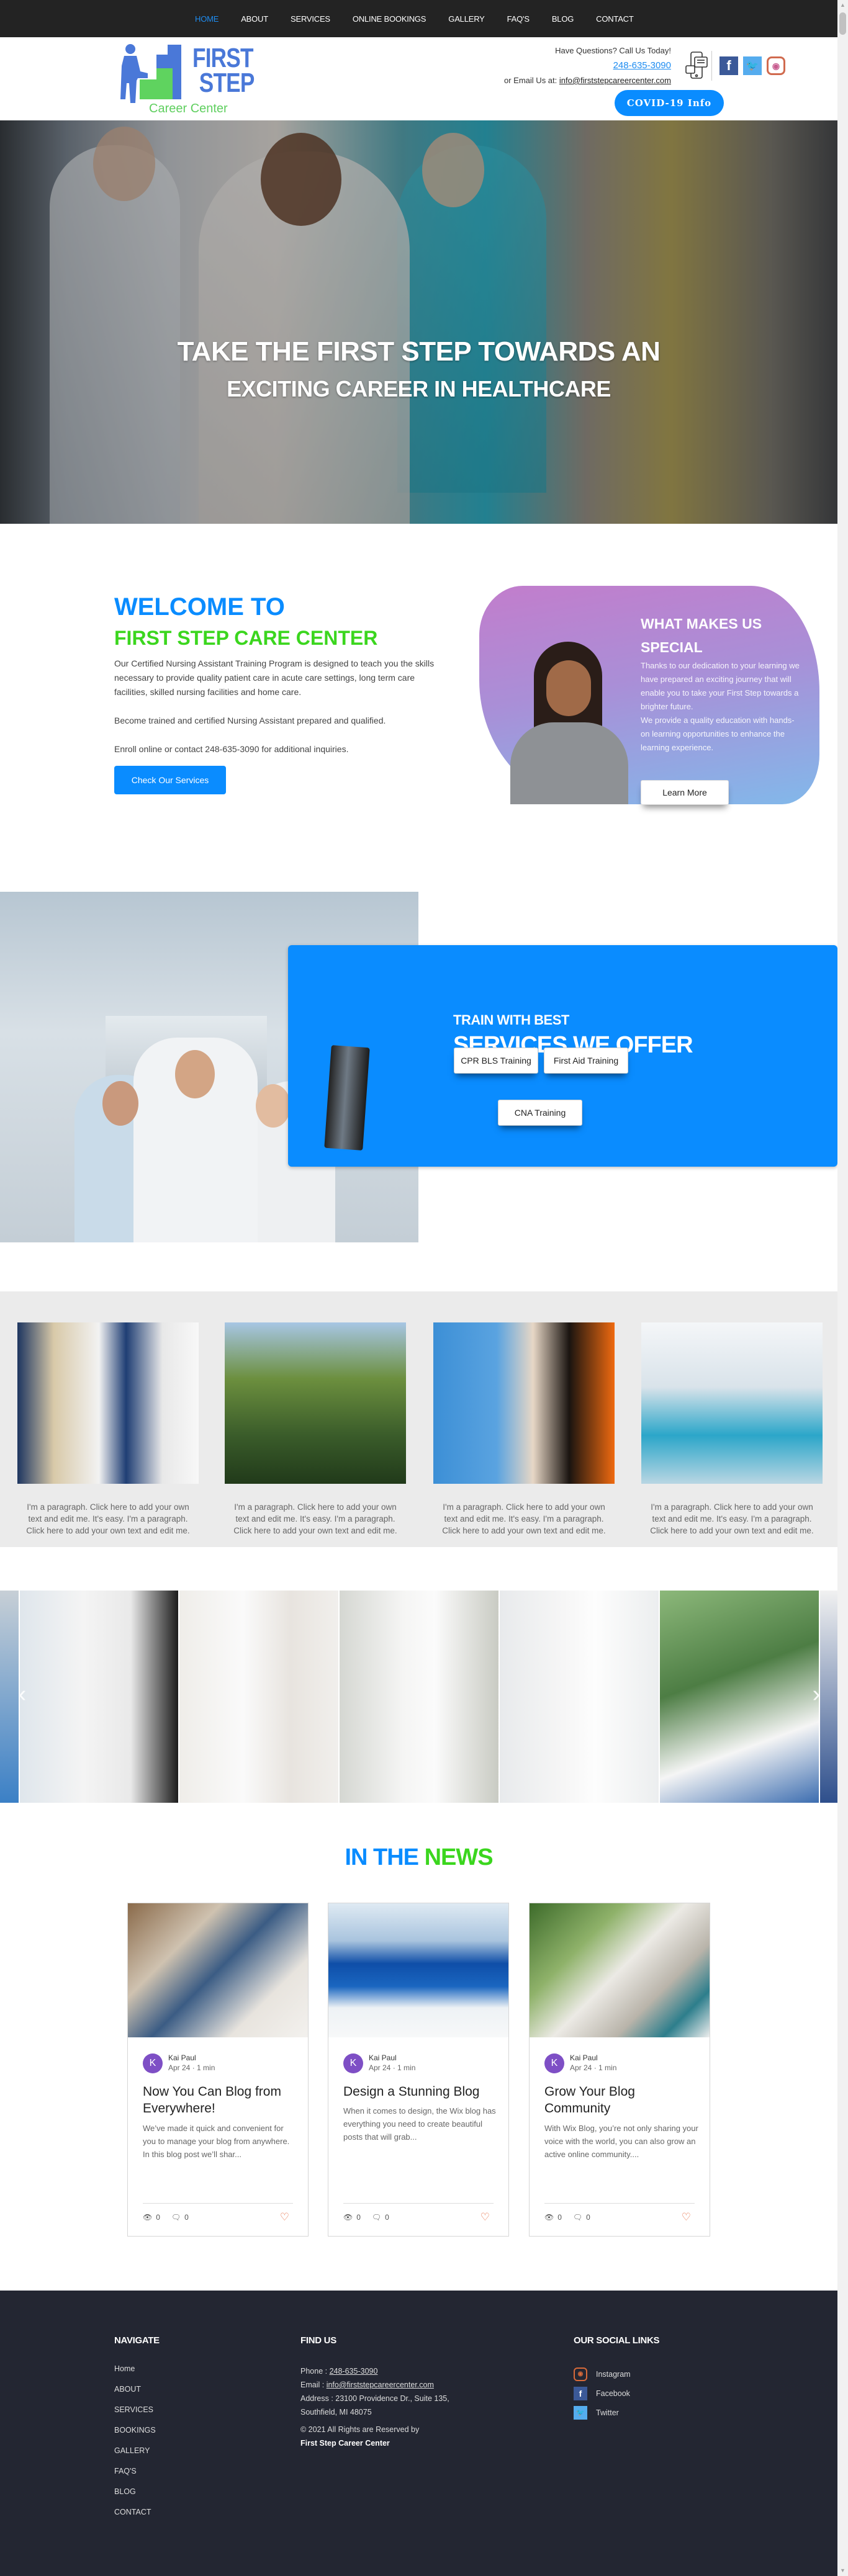 This screenshot has height=2576, width=848. I want to click on covid-info-button: COVID-19 Info, so click(669, 103).